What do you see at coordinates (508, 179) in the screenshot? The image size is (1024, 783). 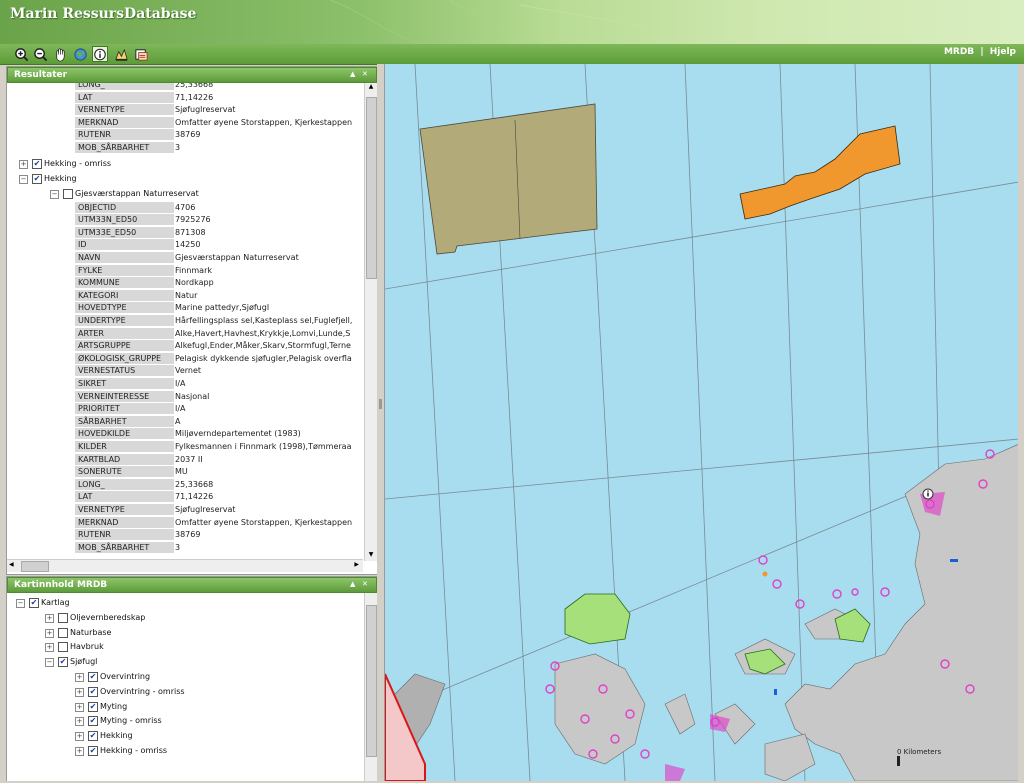 I see `tan-protected-area` at bounding box center [508, 179].